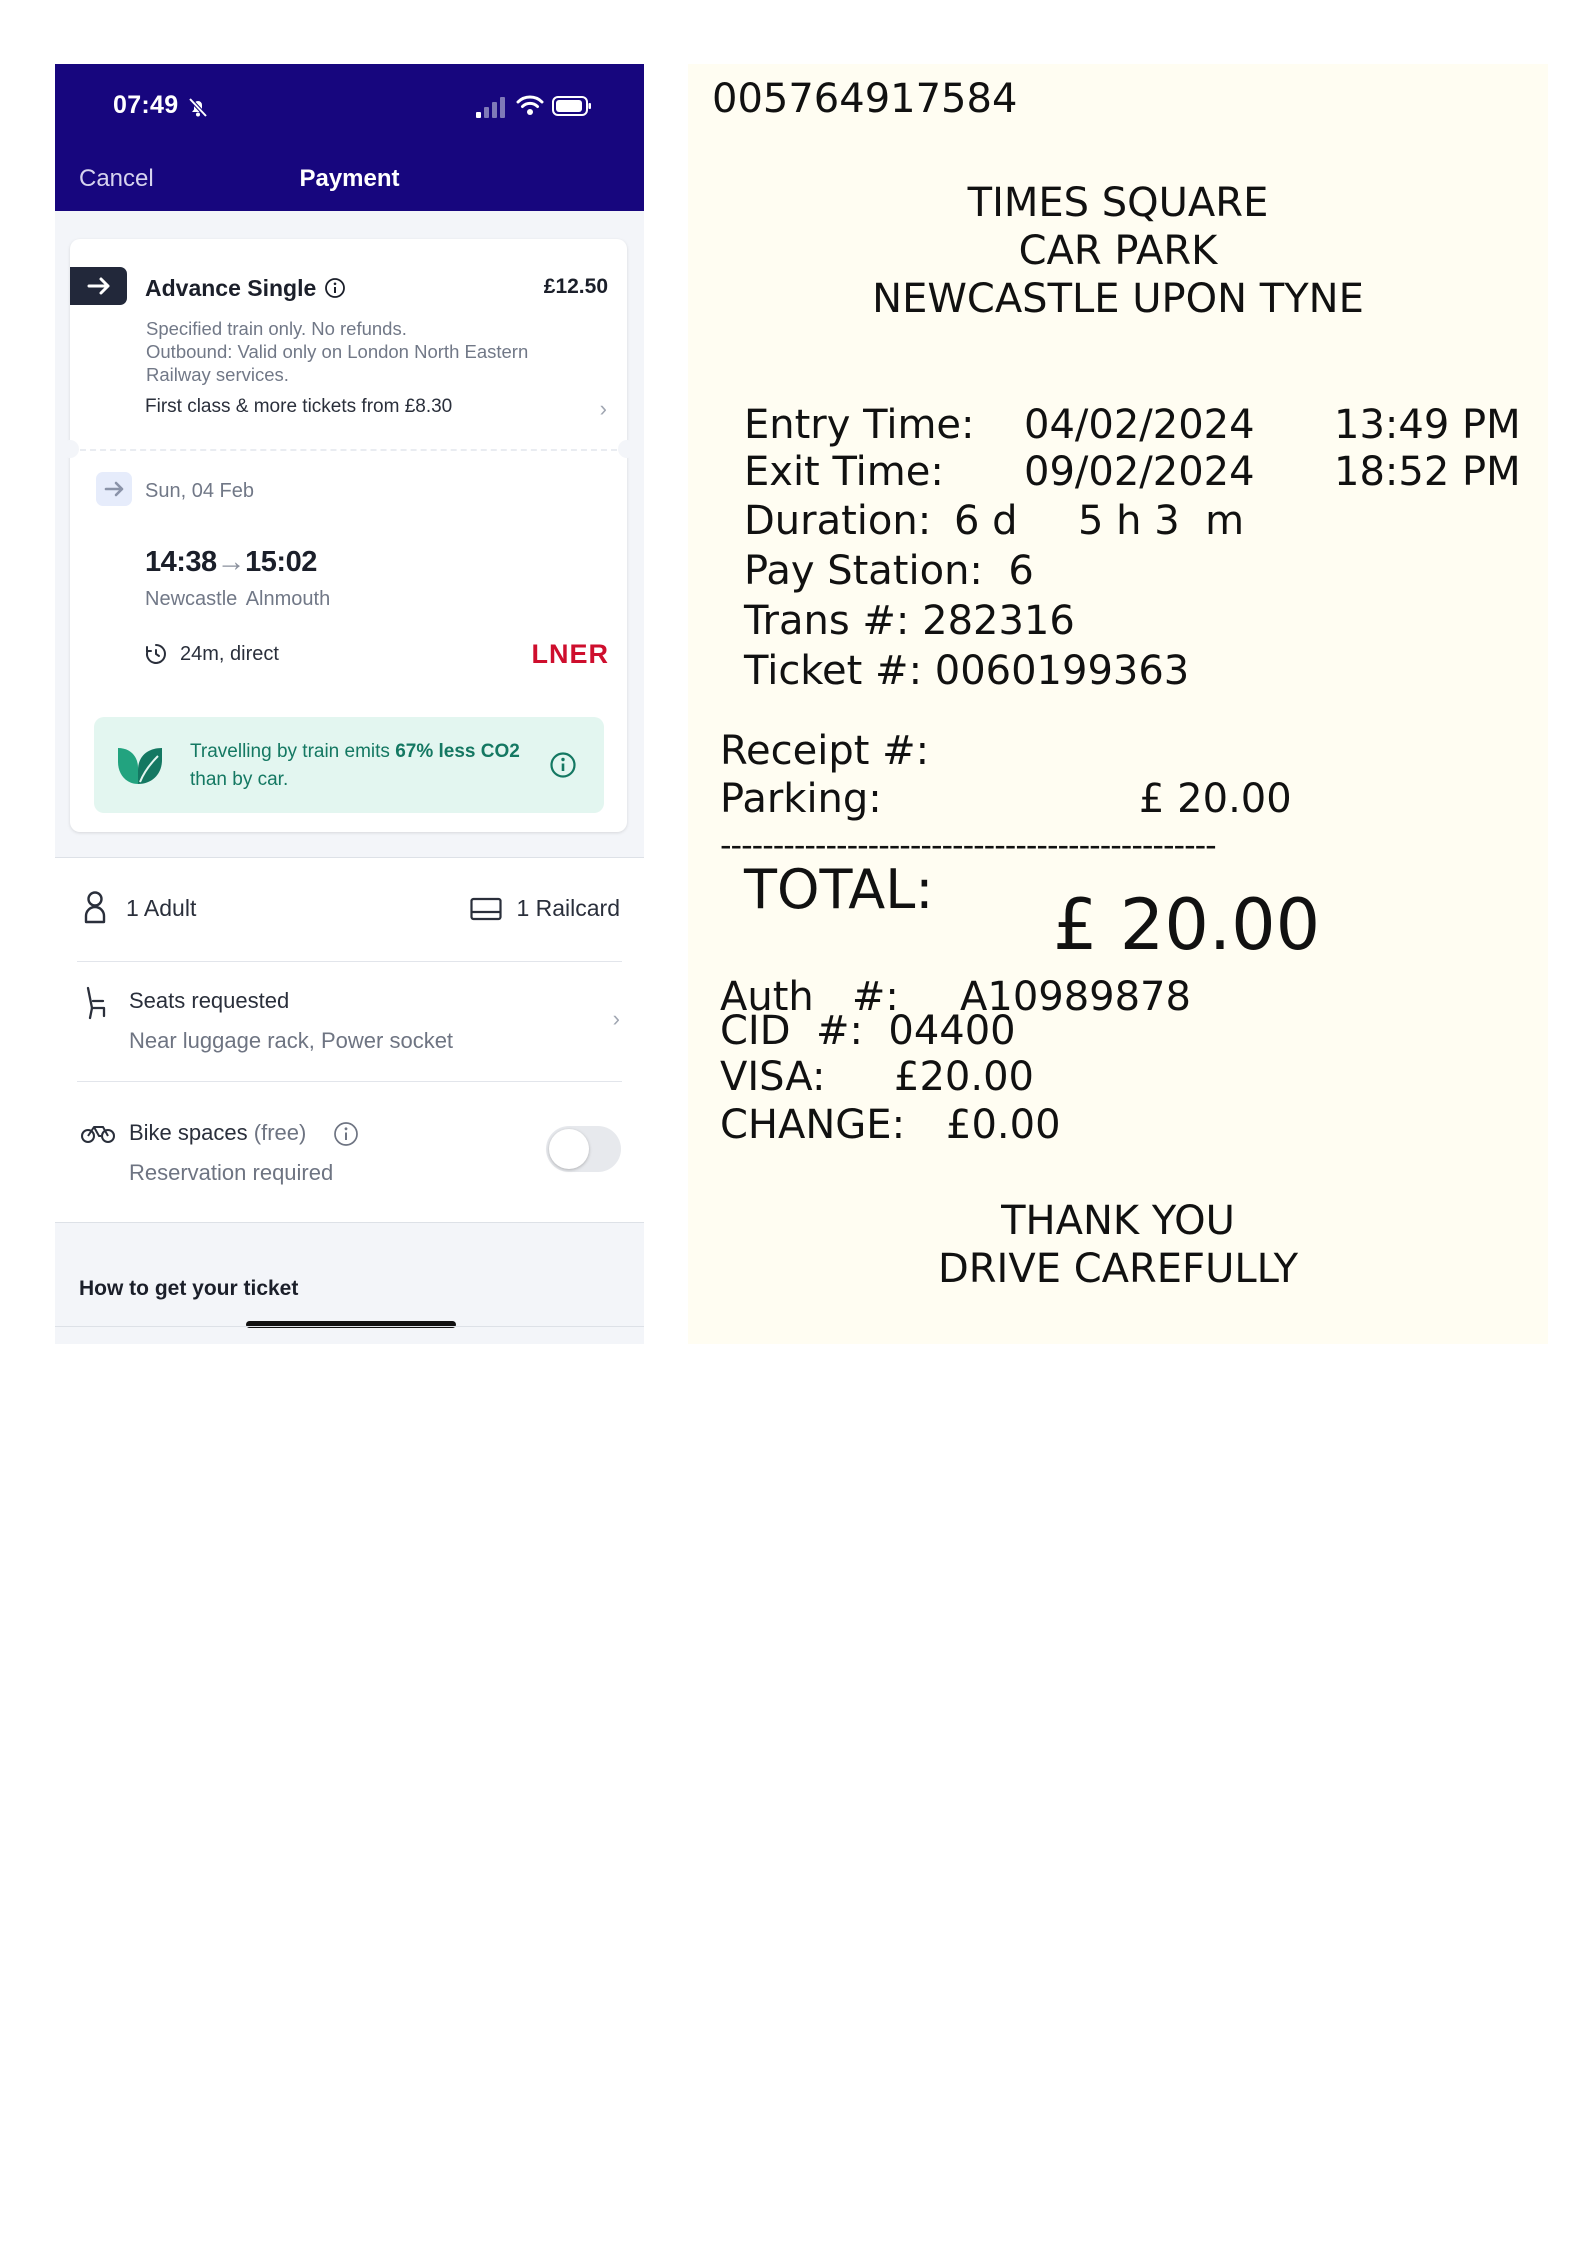 The width and height of the screenshot is (1587, 2245). I want to click on arrow-icon: →, so click(231, 562).